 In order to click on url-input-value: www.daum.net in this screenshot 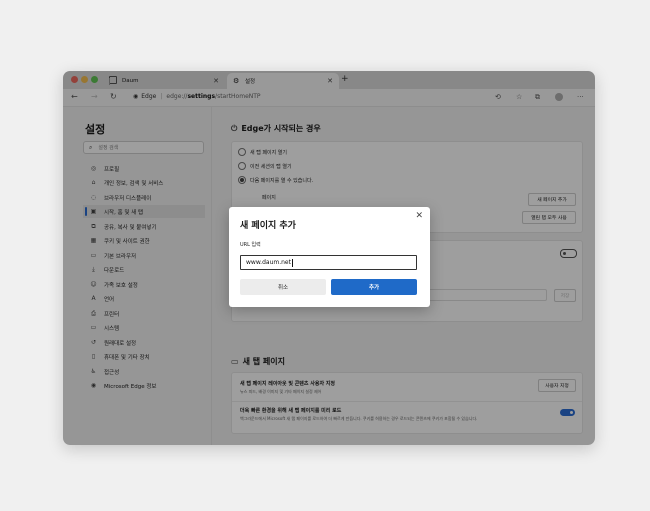, I will do `click(268, 262)`.